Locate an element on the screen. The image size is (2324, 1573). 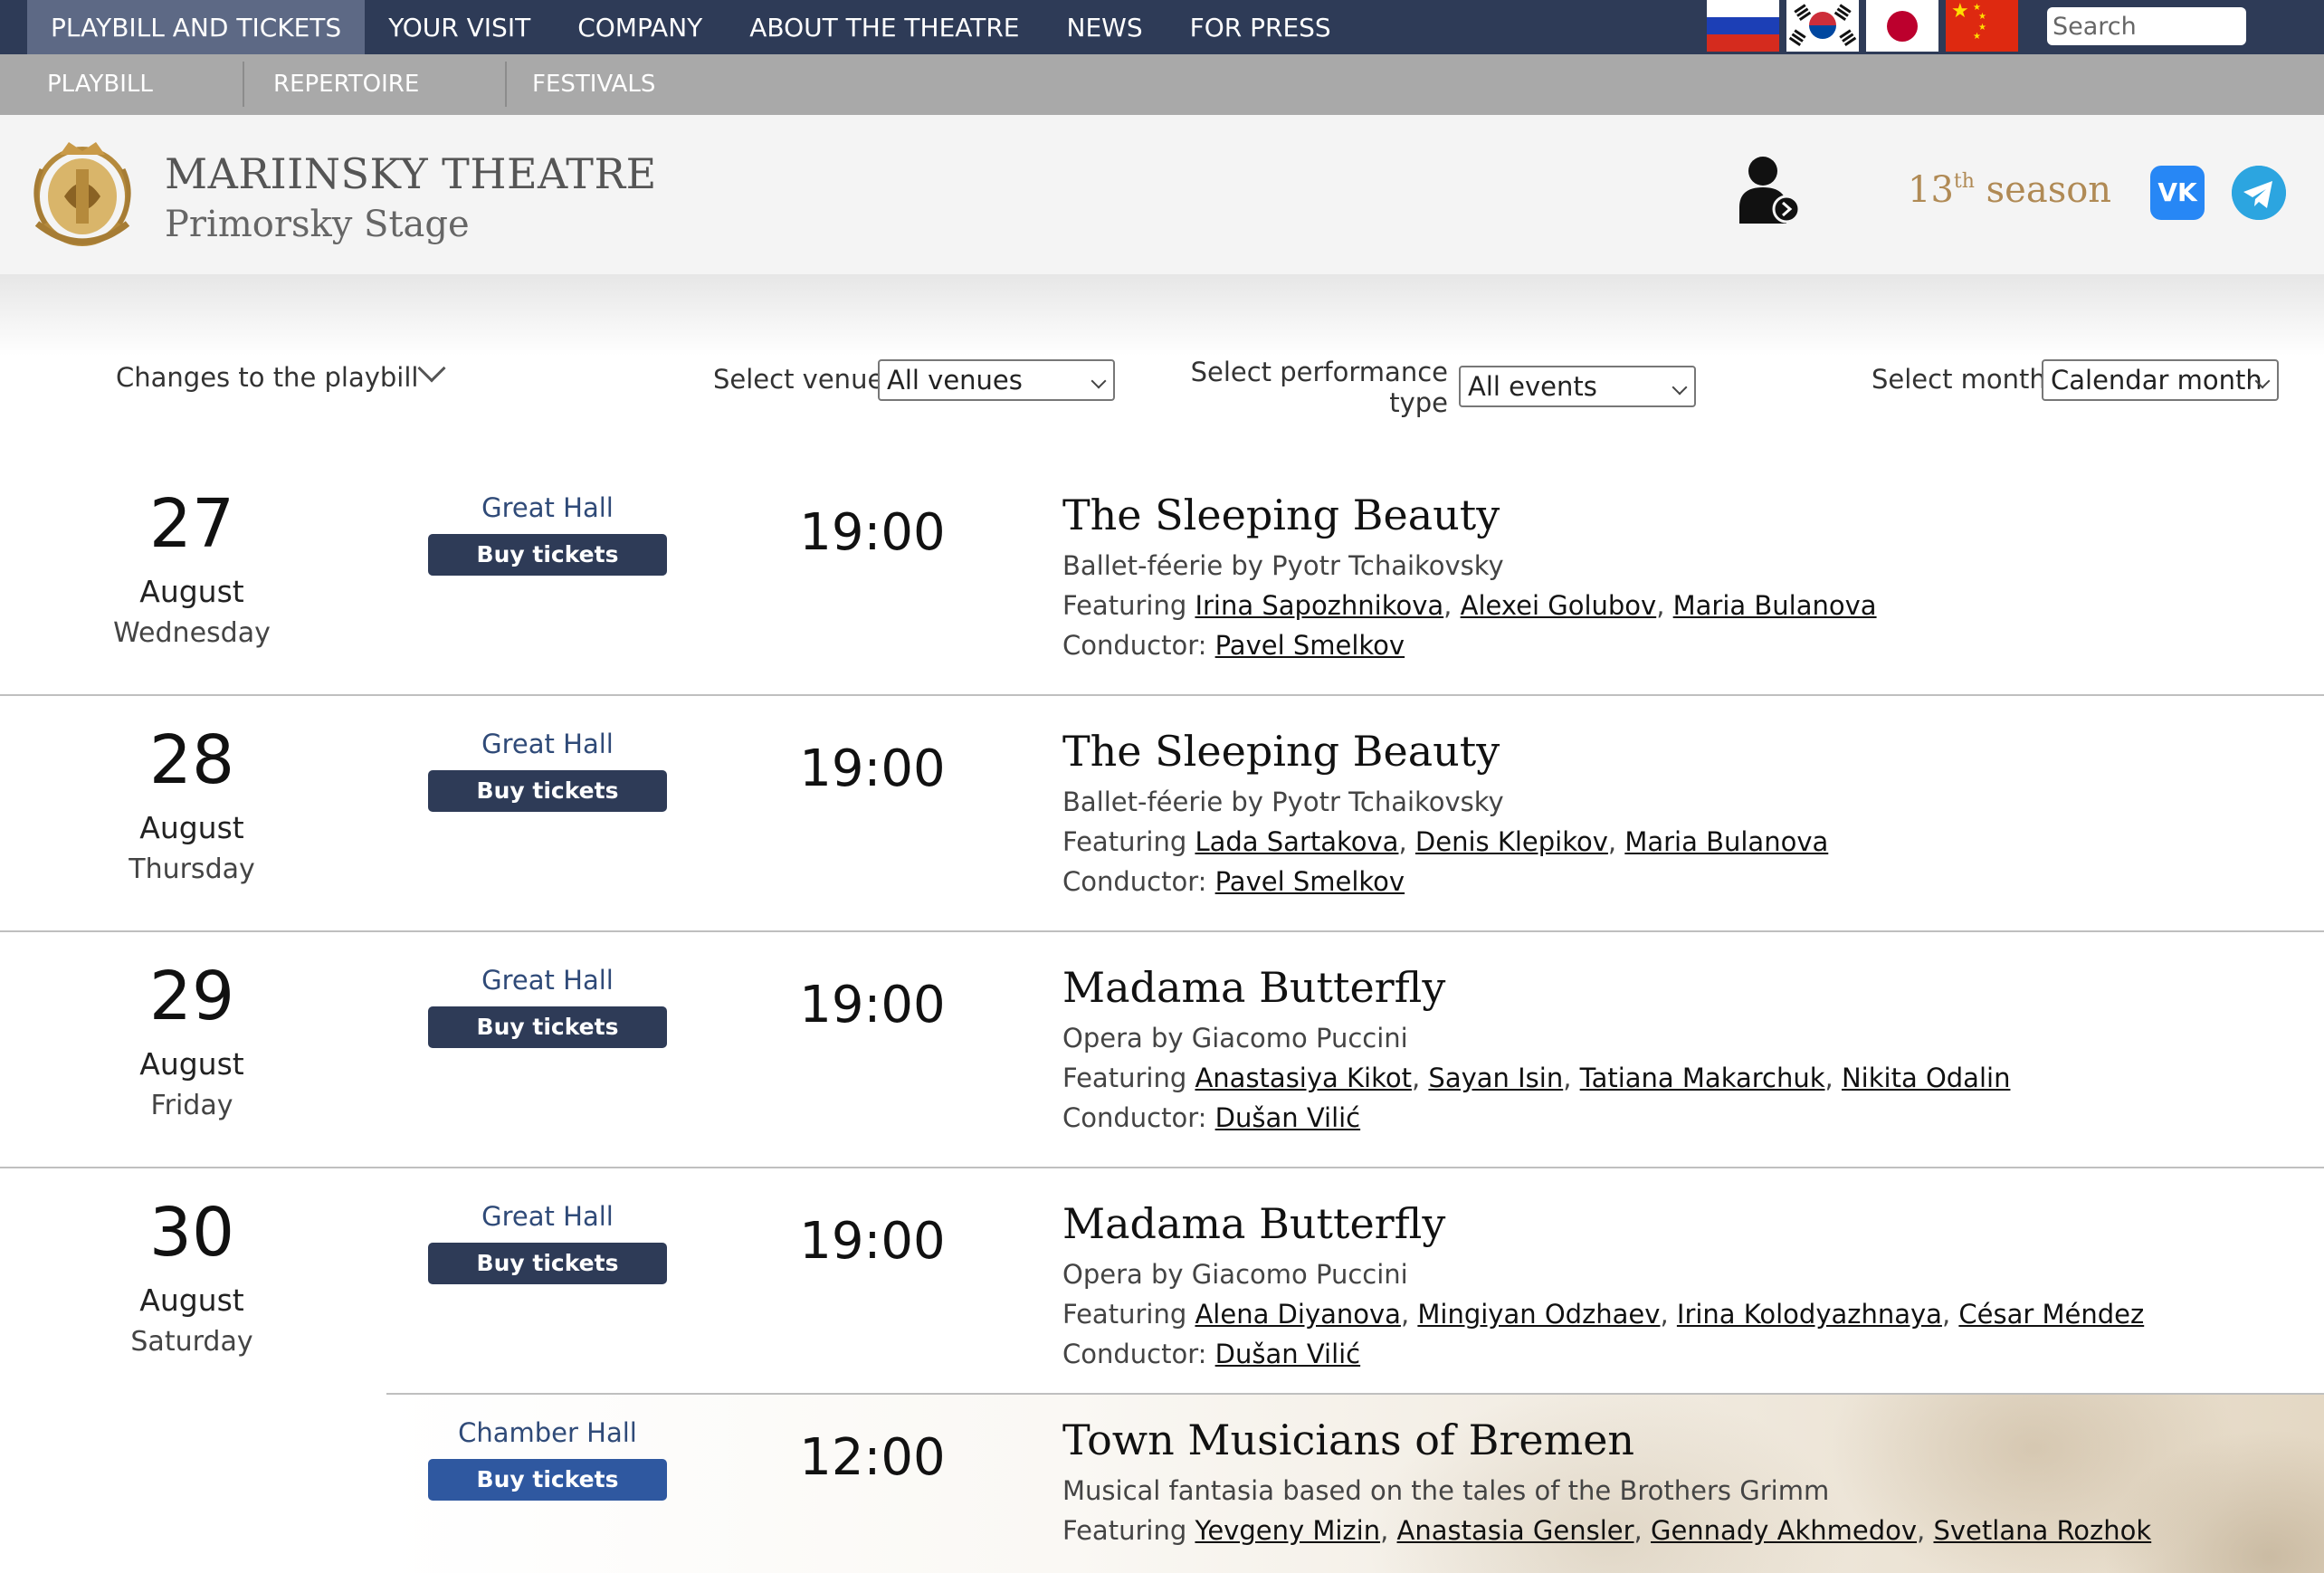
event-title: Town Musicians of Bremen is located at coordinates (1348, 1440).